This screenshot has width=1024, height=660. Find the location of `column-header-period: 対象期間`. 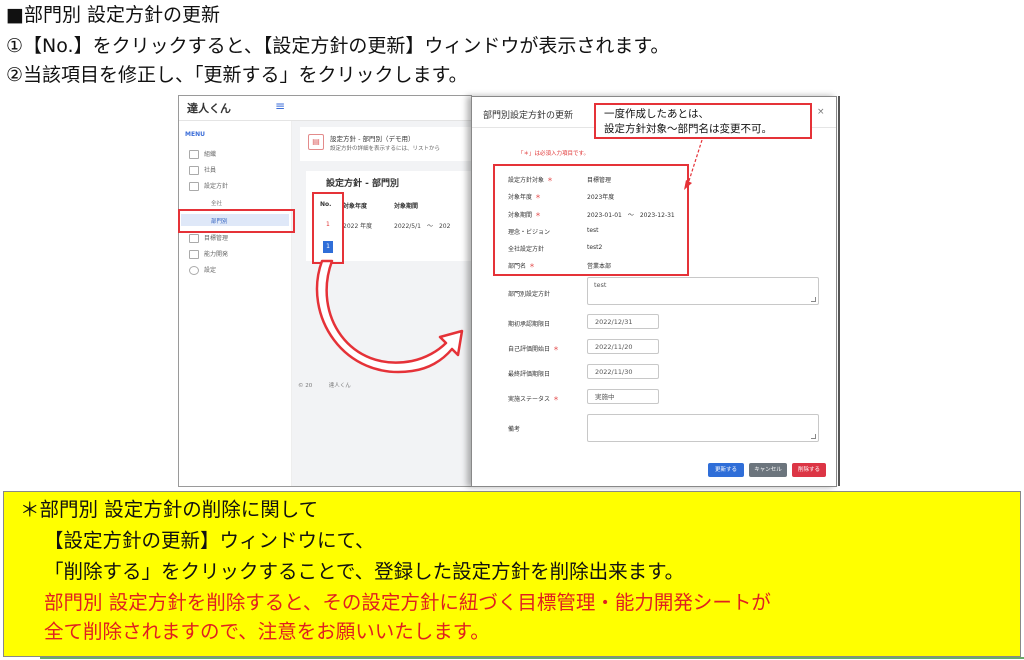

column-header-period: 対象期間 is located at coordinates (406, 206).